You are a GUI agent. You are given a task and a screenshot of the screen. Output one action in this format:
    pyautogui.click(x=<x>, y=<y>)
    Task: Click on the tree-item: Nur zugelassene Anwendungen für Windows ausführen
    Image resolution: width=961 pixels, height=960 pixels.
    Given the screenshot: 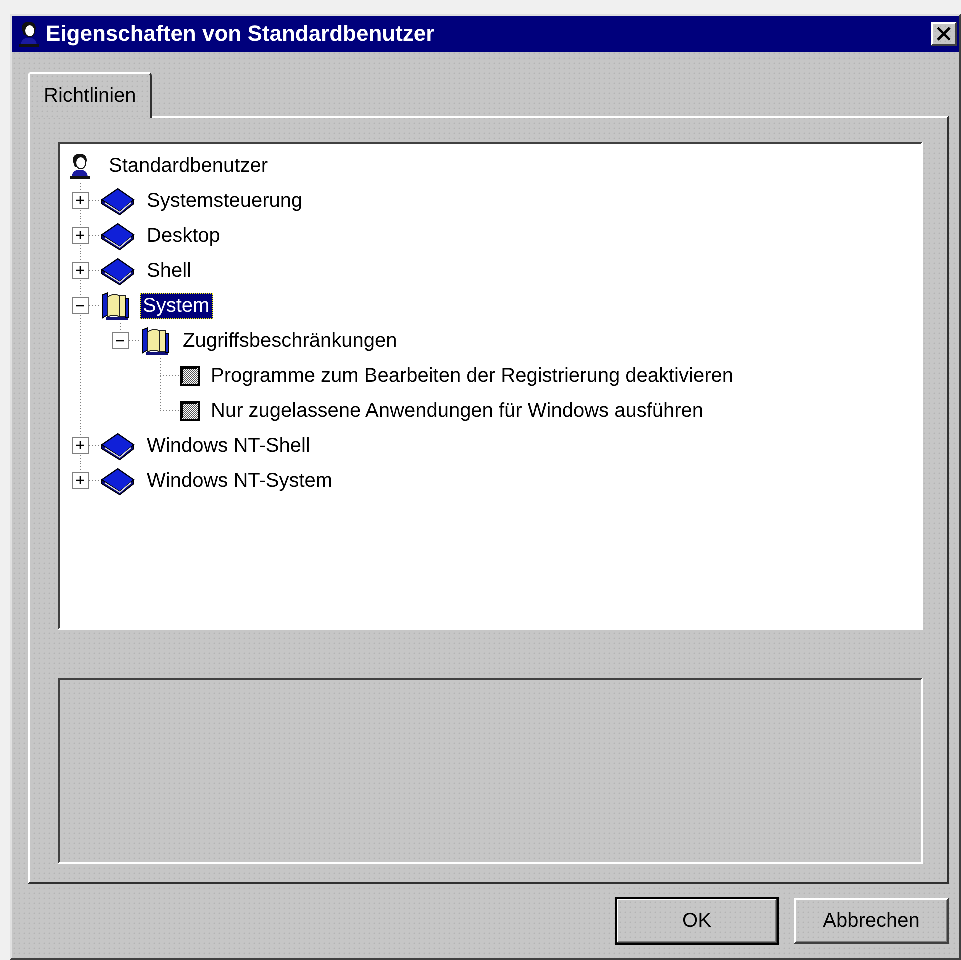 What is the action you would take?
    pyautogui.click(x=457, y=411)
    